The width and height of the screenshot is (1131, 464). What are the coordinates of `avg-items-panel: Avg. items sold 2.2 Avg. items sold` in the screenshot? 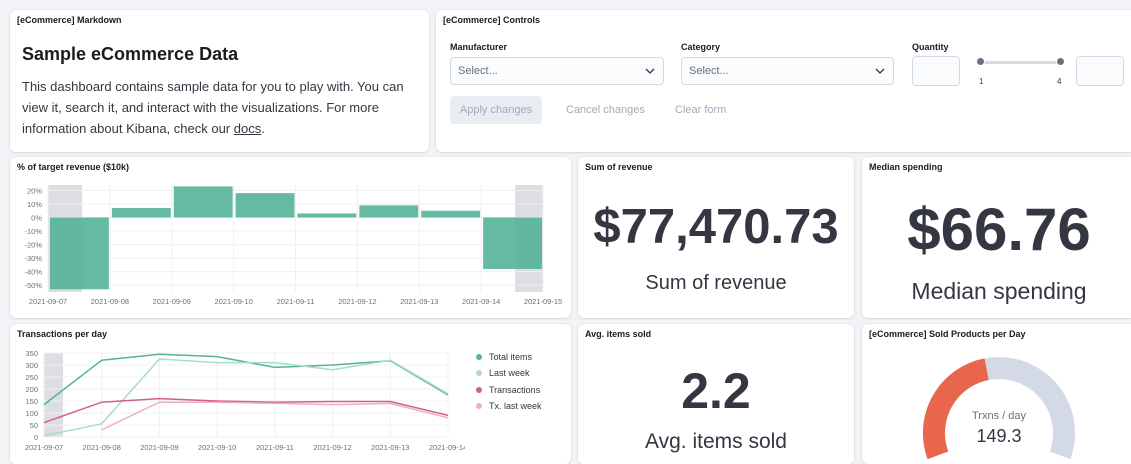 It's located at (716, 394).